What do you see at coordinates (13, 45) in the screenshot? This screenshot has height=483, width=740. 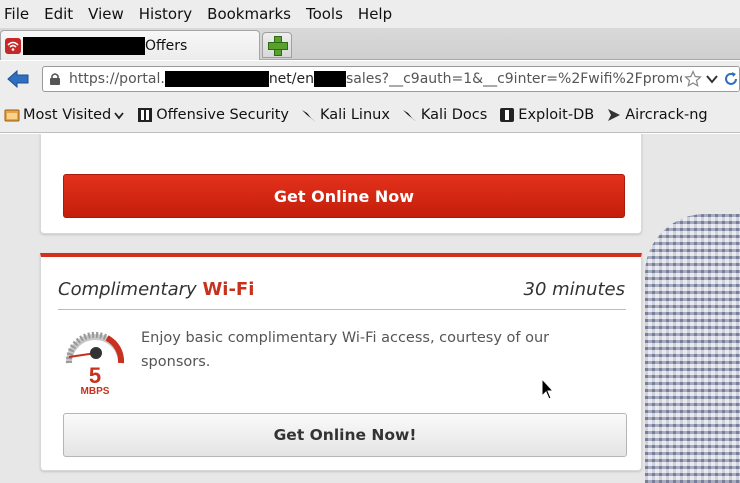 I see `wifi-favicon-icon` at bounding box center [13, 45].